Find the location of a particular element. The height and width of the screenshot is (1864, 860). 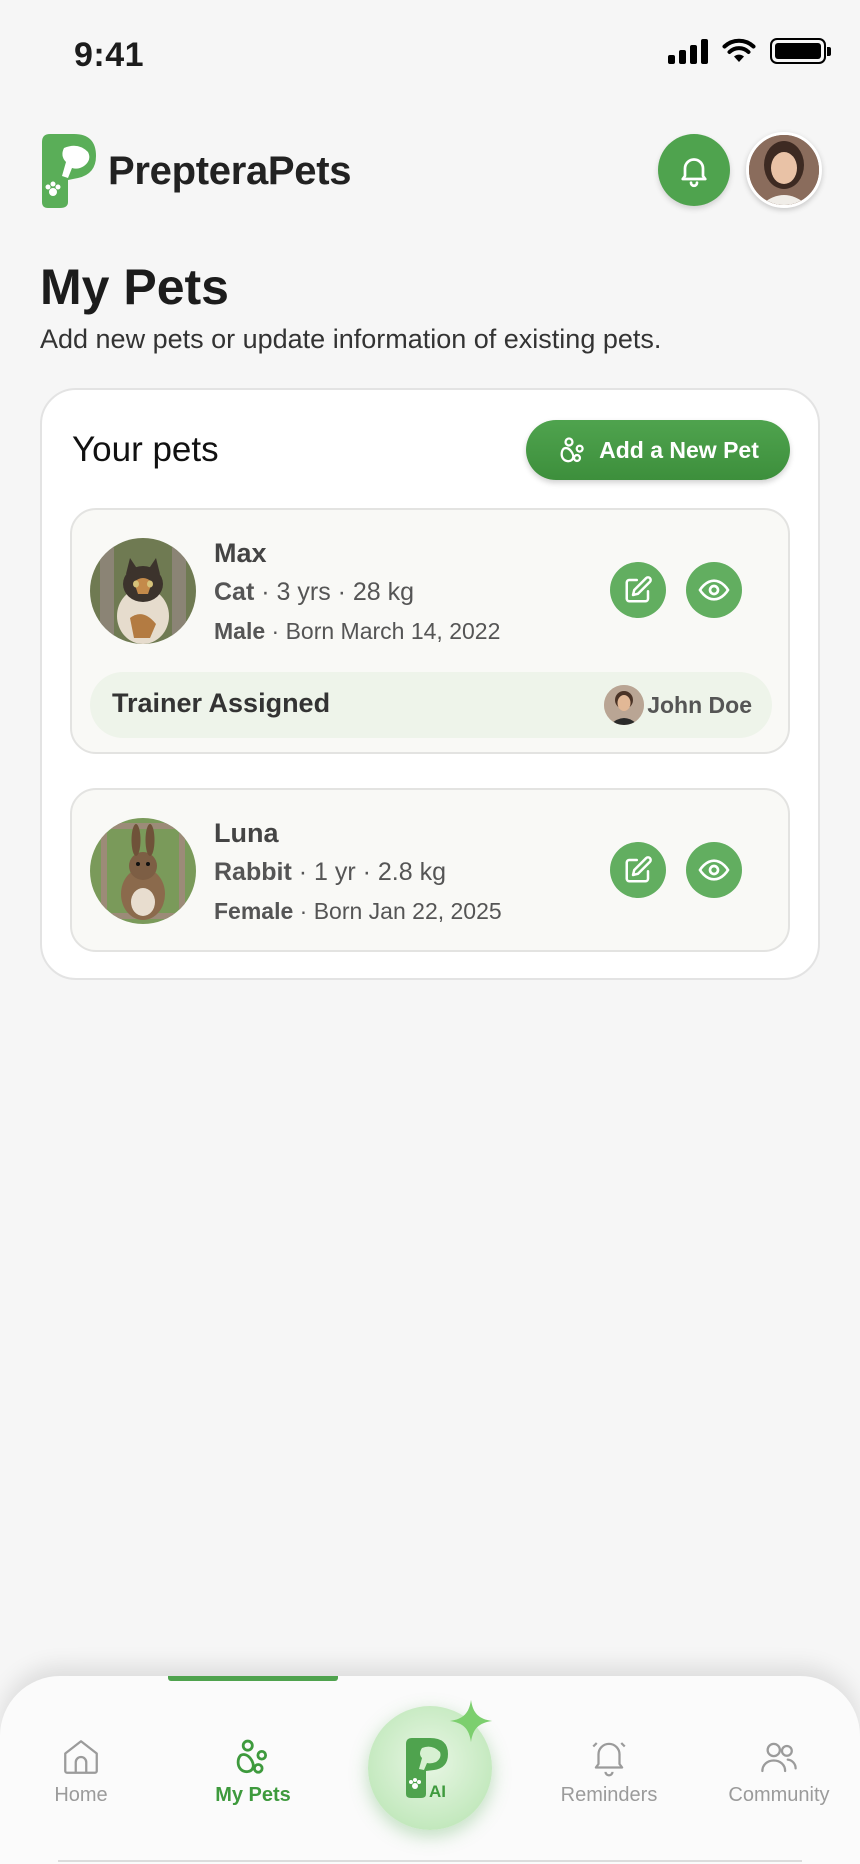

nav-item-reminders: Reminders is located at coordinates (609, 1771).